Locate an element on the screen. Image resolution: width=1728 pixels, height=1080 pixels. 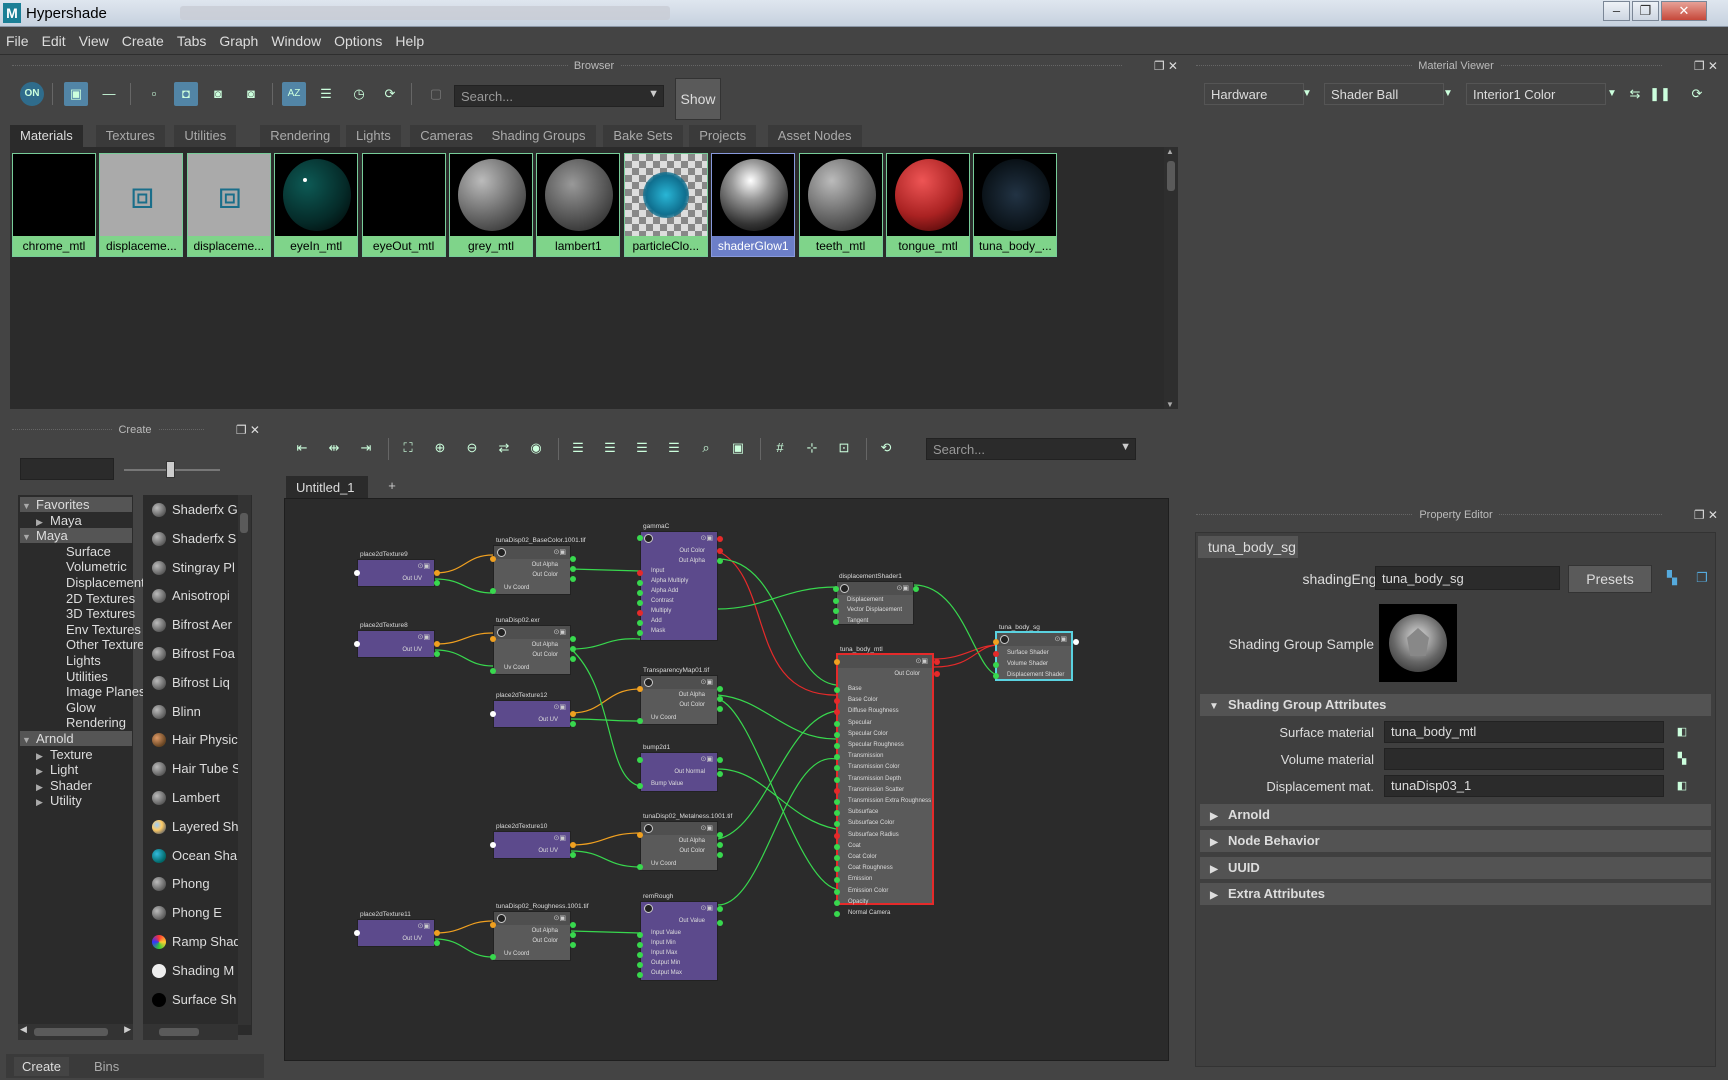
browser-tab: Rendering is located at coordinates (300, 136).